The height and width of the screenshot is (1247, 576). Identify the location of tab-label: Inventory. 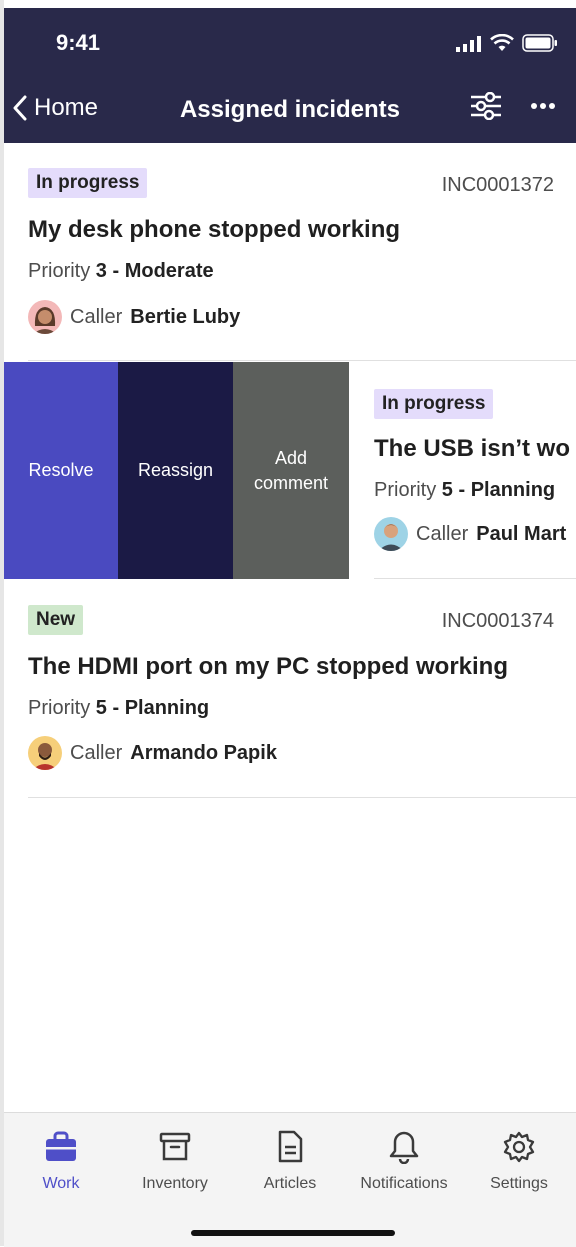
(175, 1183).